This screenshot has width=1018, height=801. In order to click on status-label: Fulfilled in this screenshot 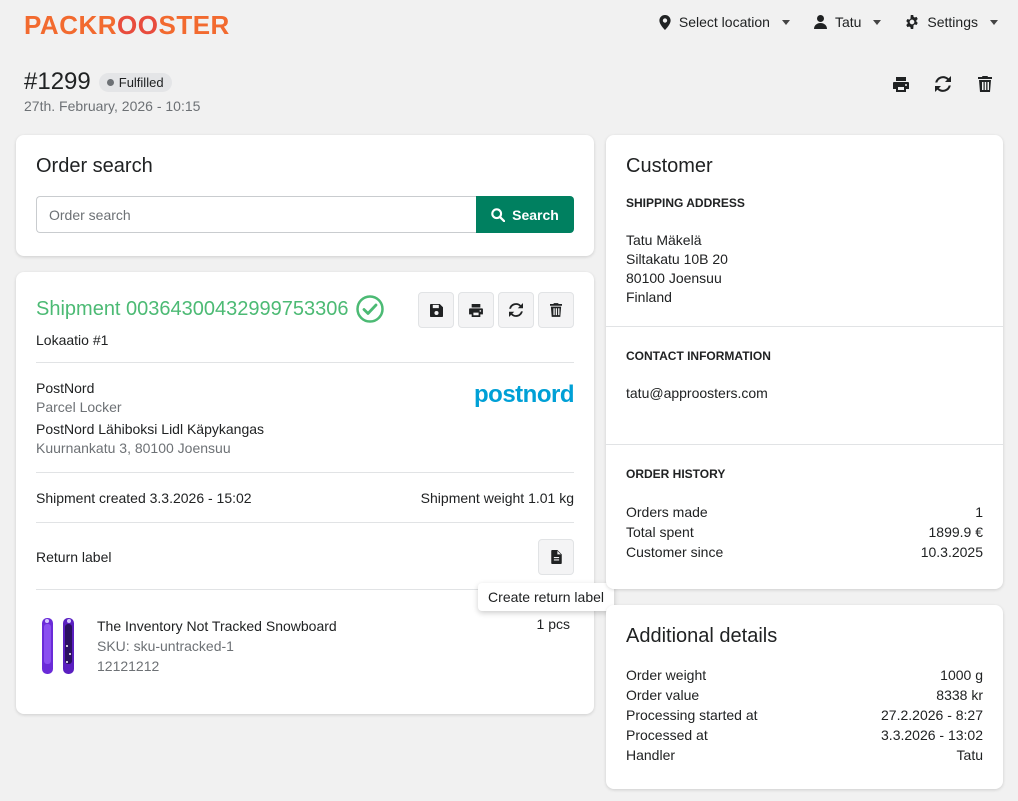, I will do `click(141, 82)`.